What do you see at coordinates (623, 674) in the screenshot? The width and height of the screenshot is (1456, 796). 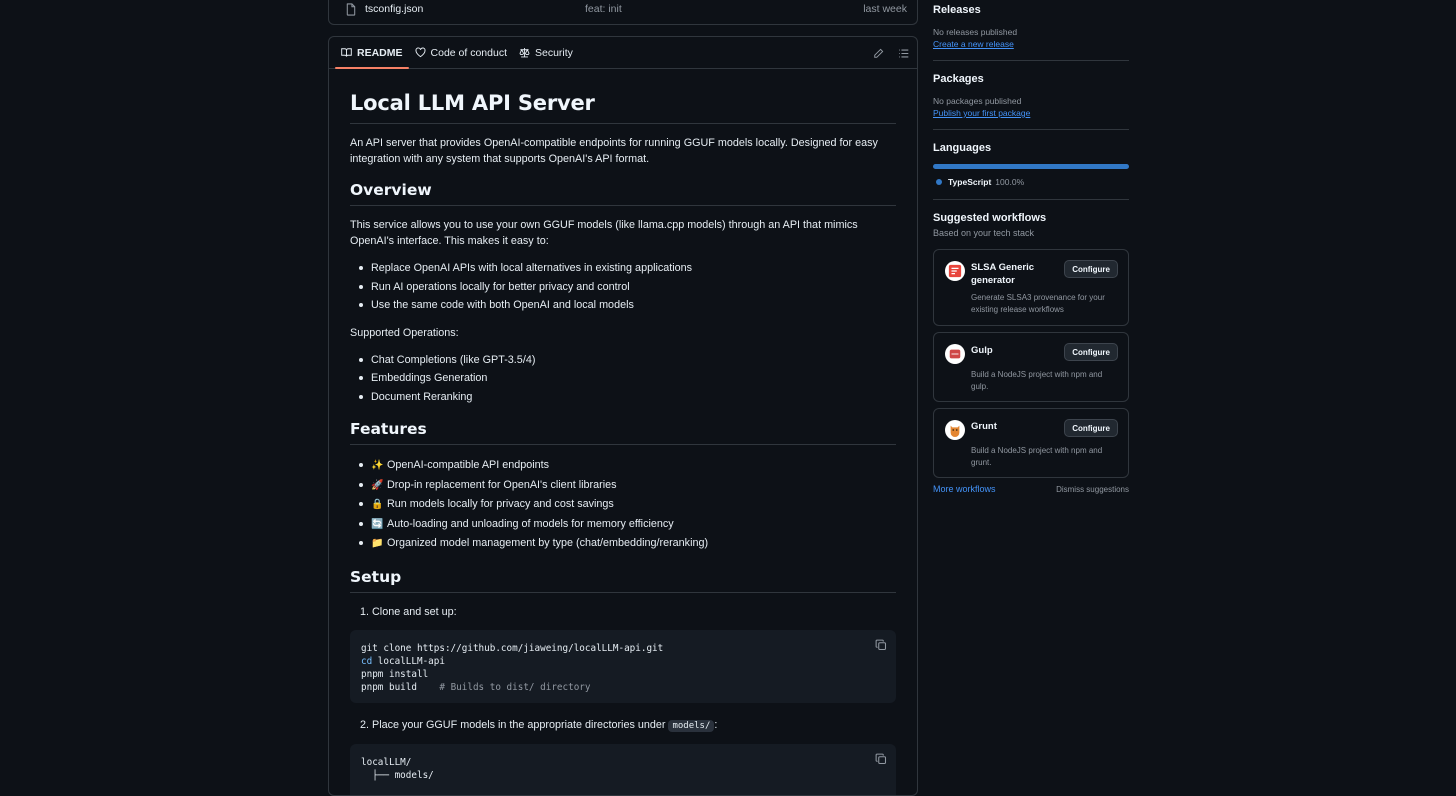 I see `code-line: pnpm install` at bounding box center [623, 674].